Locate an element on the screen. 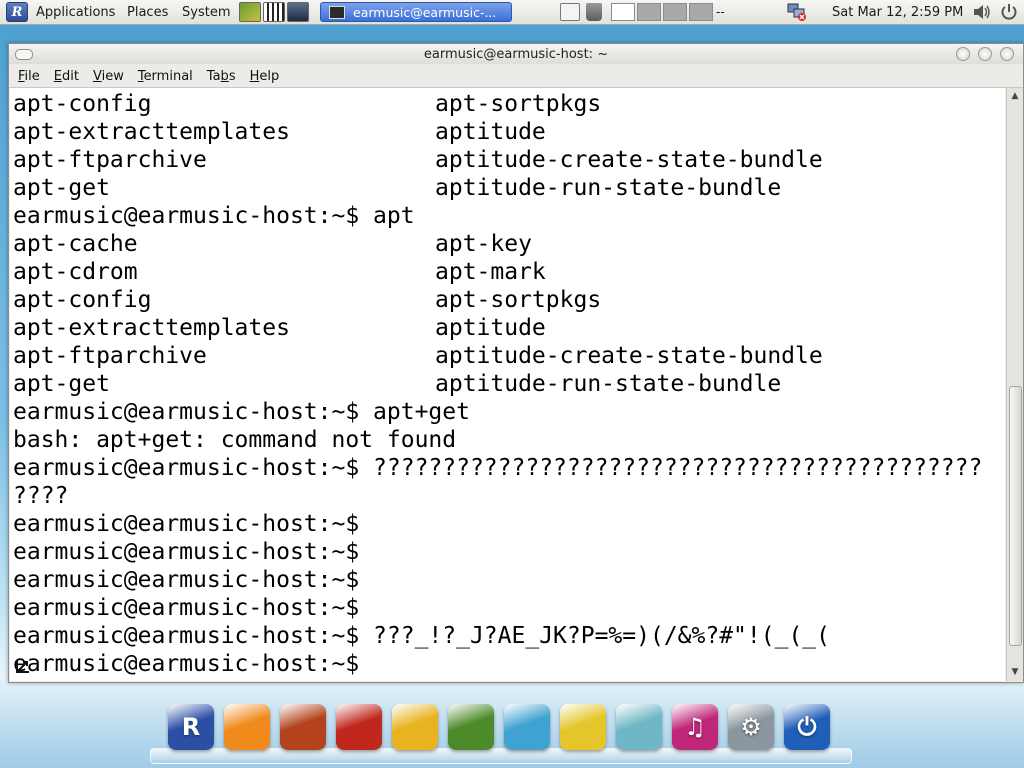  r-logo-icon: R is located at coordinates (17, 12).